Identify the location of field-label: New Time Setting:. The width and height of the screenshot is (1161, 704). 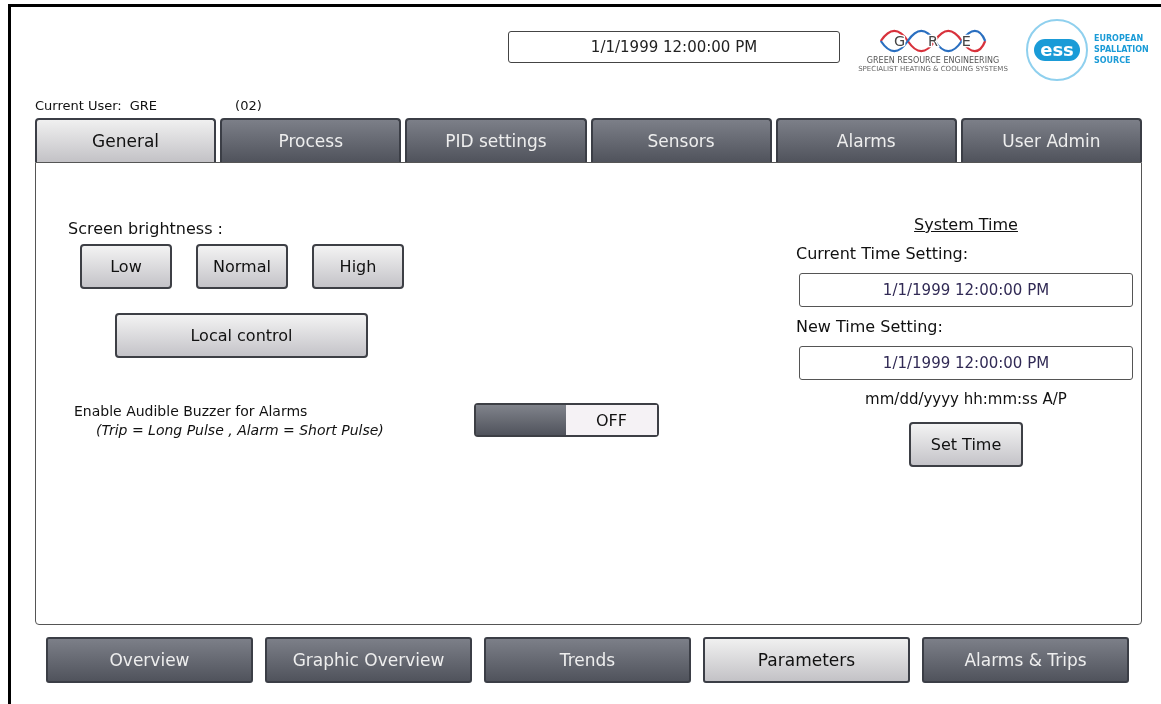
(869, 326).